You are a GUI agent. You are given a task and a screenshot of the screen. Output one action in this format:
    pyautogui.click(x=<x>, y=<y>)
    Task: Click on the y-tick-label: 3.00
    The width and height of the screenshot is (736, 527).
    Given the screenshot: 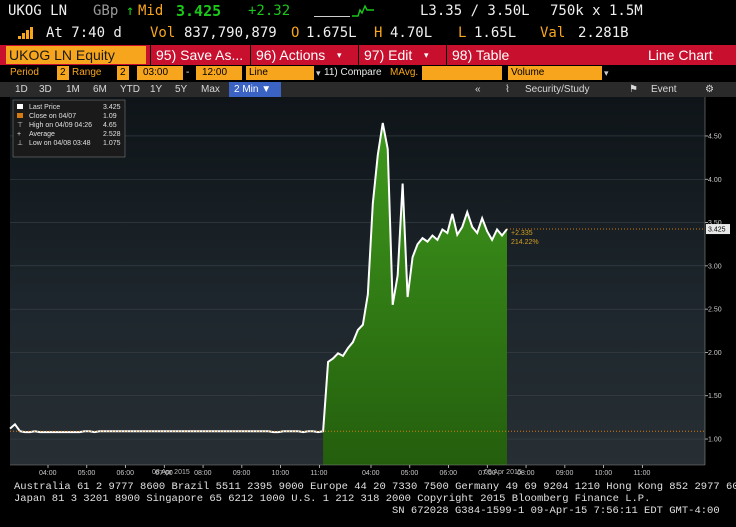 What is the action you would take?
    pyautogui.click(x=715, y=266)
    